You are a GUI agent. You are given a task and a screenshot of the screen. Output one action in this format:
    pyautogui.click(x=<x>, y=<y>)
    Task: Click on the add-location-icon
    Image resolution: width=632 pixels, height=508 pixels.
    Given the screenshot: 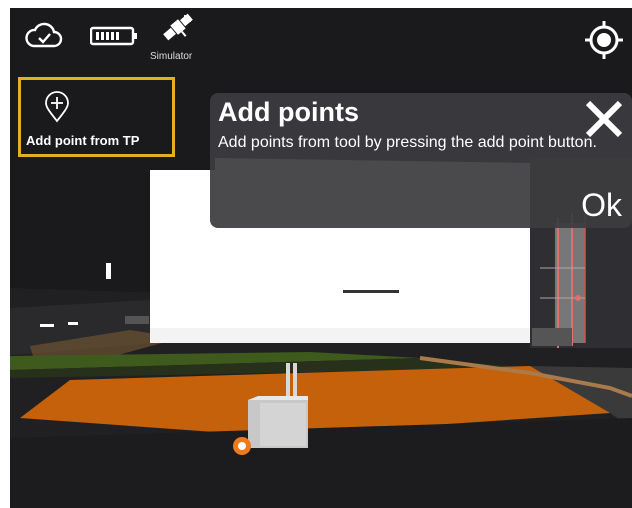 What is the action you would take?
    pyautogui.click(x=57, y=107)
    